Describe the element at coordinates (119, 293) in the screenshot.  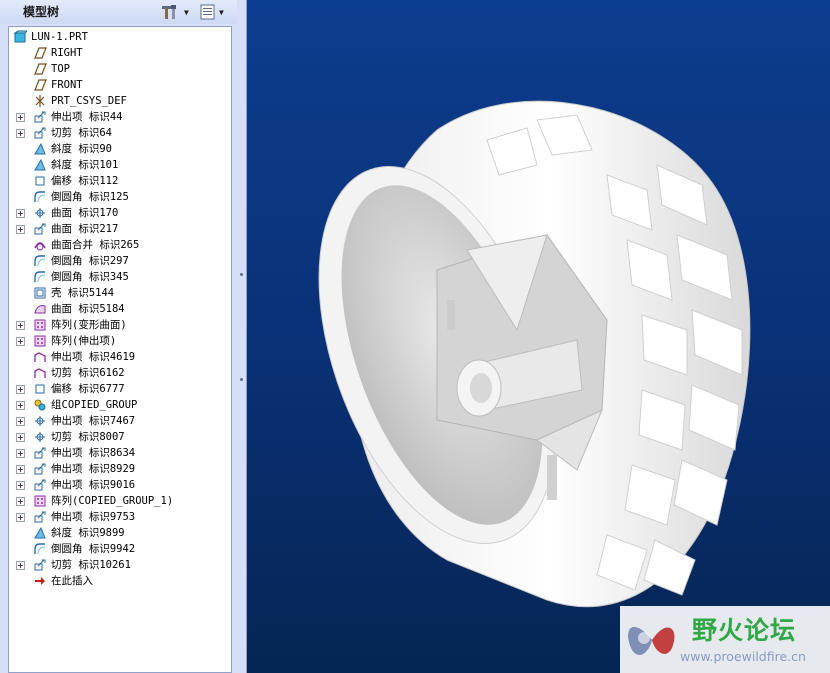
I see `tree-item: 壳 标识5144` at that location.